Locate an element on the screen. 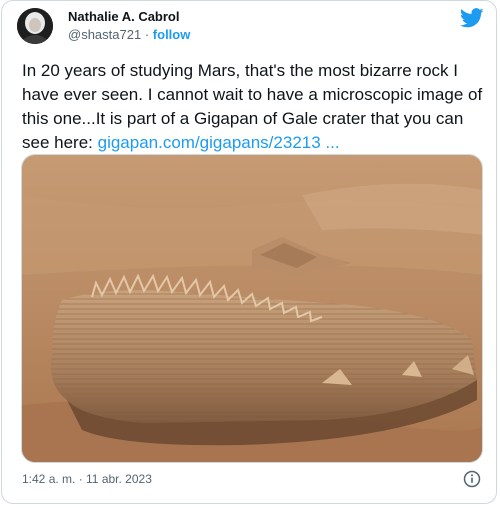 This screenshot has height=508, width=500. twitter-bird-icon is located at coordinates (472, 18).